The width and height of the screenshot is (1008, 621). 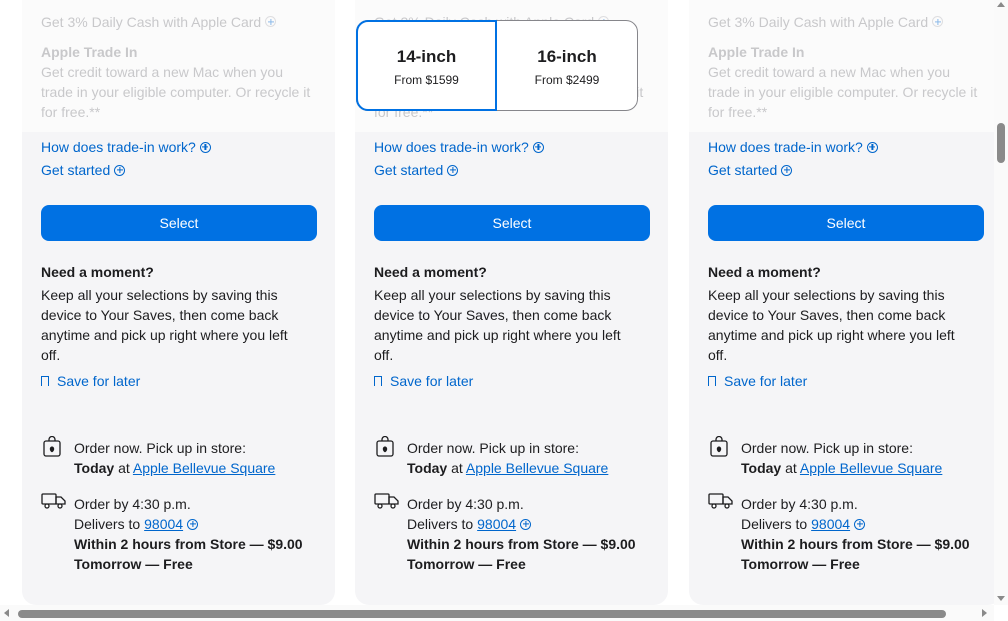 I want to click on horizontal-scrollbar, so click(x=497, y=613).